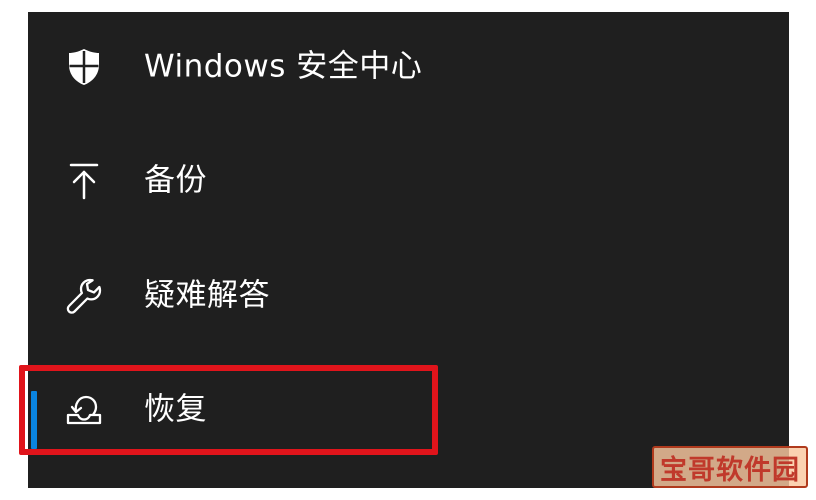 Image resolution: width=816 pixels, height=500 pixels. Describe the element at coordinates (175, 180) in the screenshot. I see `nav-item-label: 备份` at that location.